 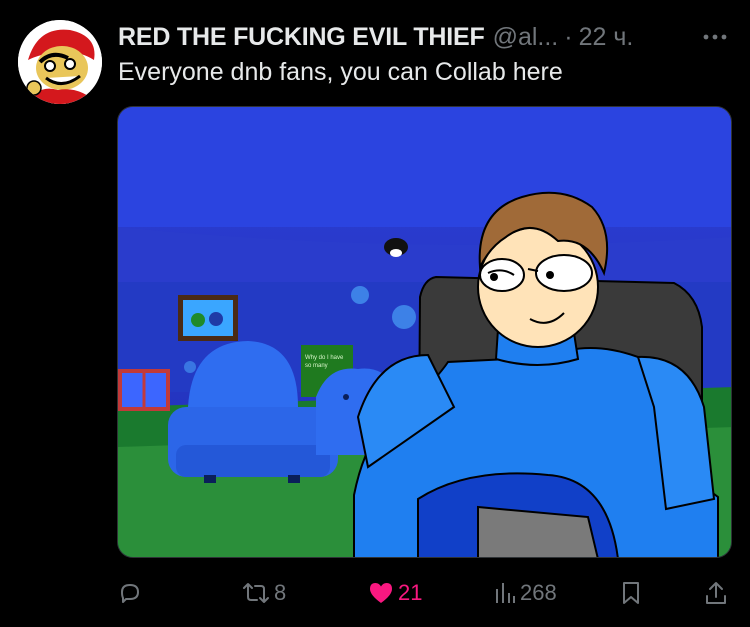 I want to click on tweet-actions: 8 21 268, so click(x=375, y=593).